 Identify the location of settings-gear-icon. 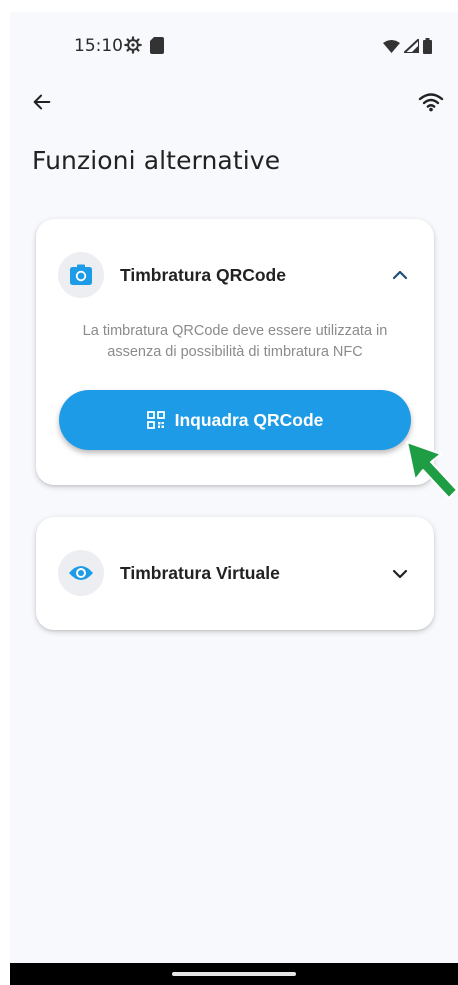
(133, 45).